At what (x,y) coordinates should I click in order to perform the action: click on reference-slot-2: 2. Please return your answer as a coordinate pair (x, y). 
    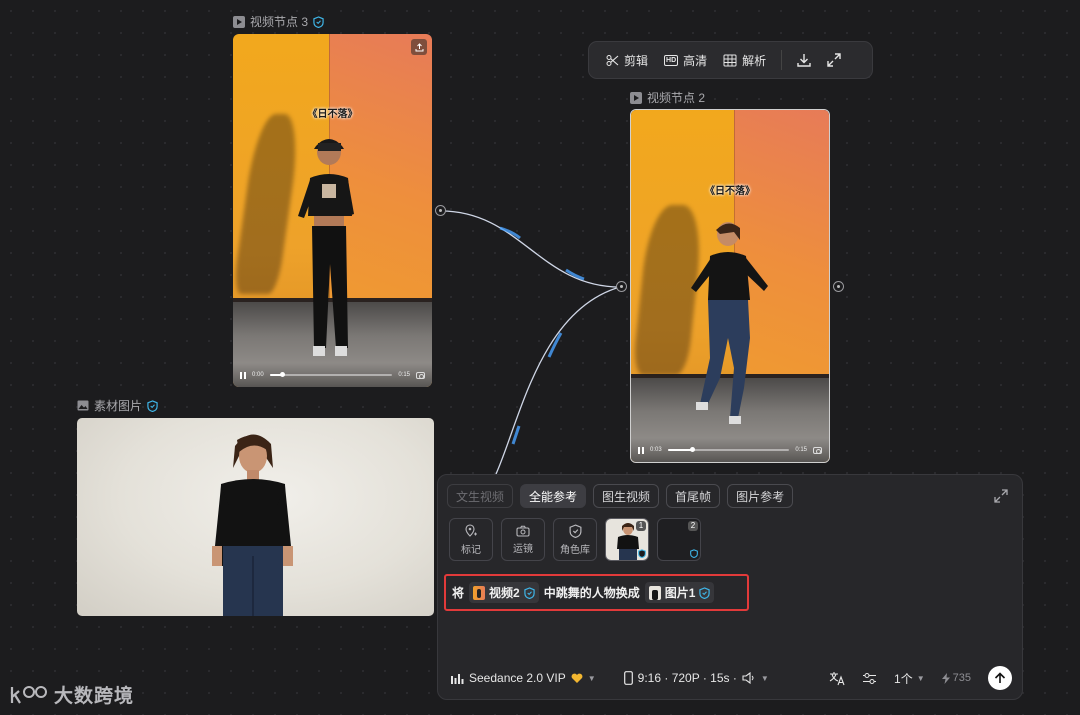
    Looking at the image, I should click on (679, 539).